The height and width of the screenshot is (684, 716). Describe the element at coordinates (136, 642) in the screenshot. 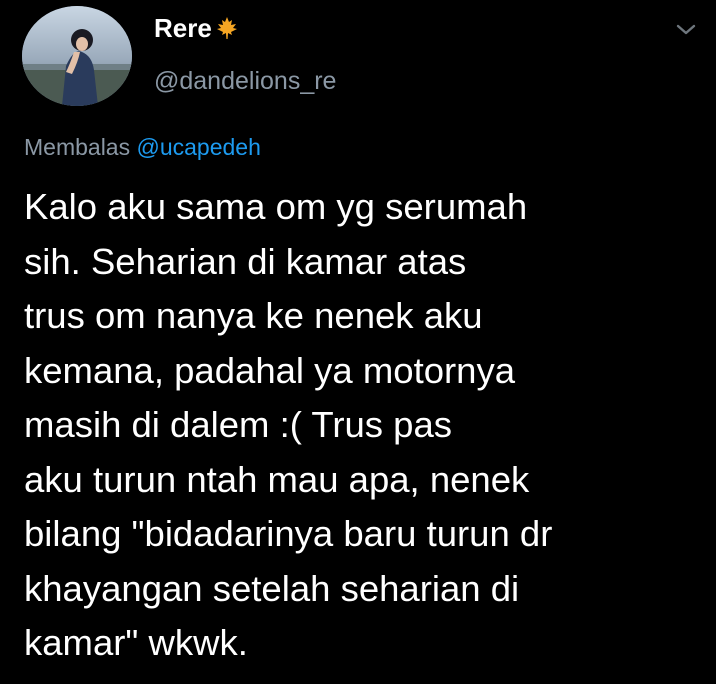

I see `tweet-text-line: kamar" wkwk.` at that location.